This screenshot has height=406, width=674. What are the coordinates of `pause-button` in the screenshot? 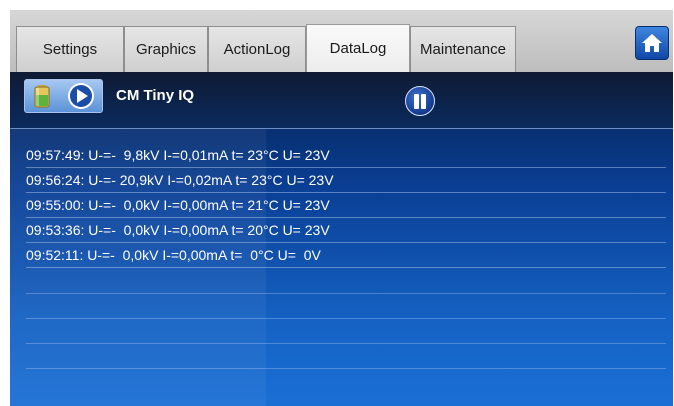 It's located at (420, 101).